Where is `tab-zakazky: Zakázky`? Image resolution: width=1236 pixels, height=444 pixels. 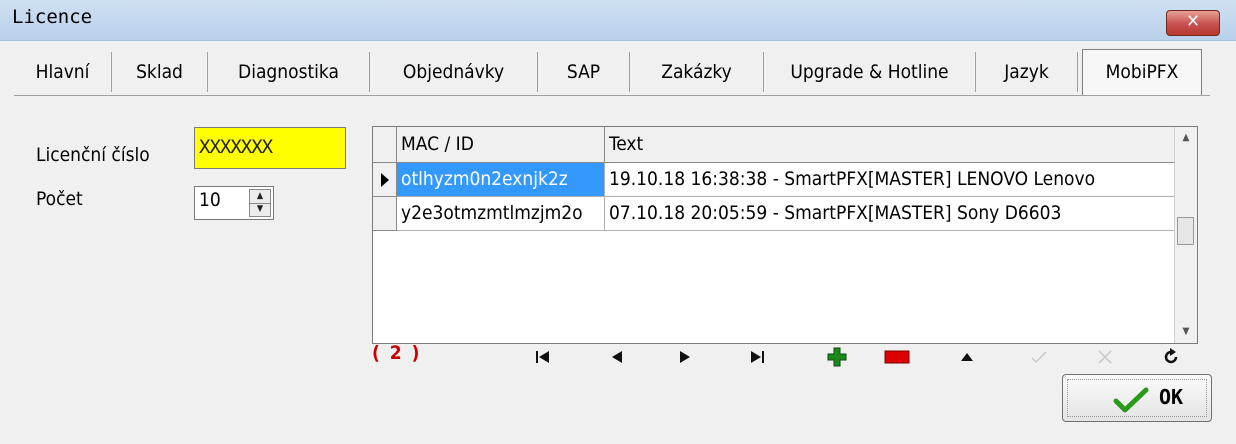
tab-zakazky: Zakázky is located at coordinates (697, 72).